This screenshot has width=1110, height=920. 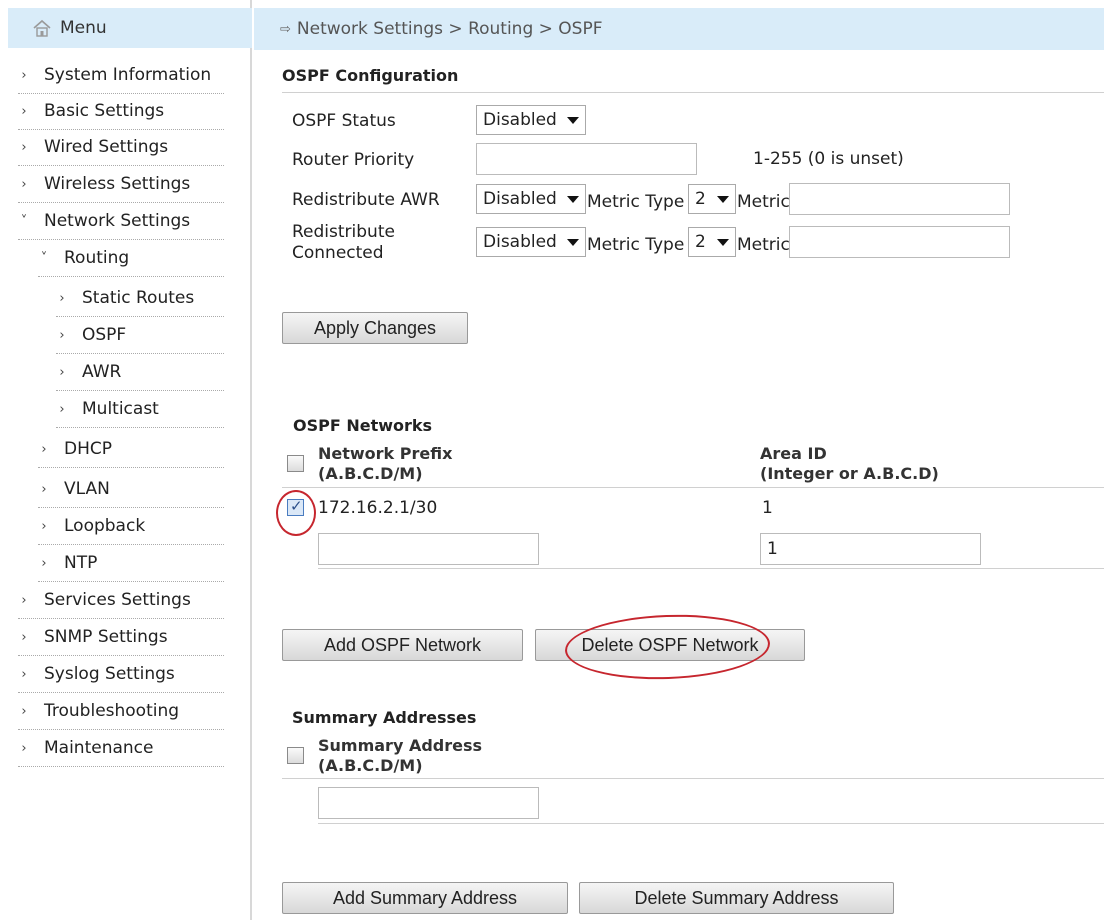 I want to click on sidebar-item-label: Troubleshooting, so click(x=112, y=711).